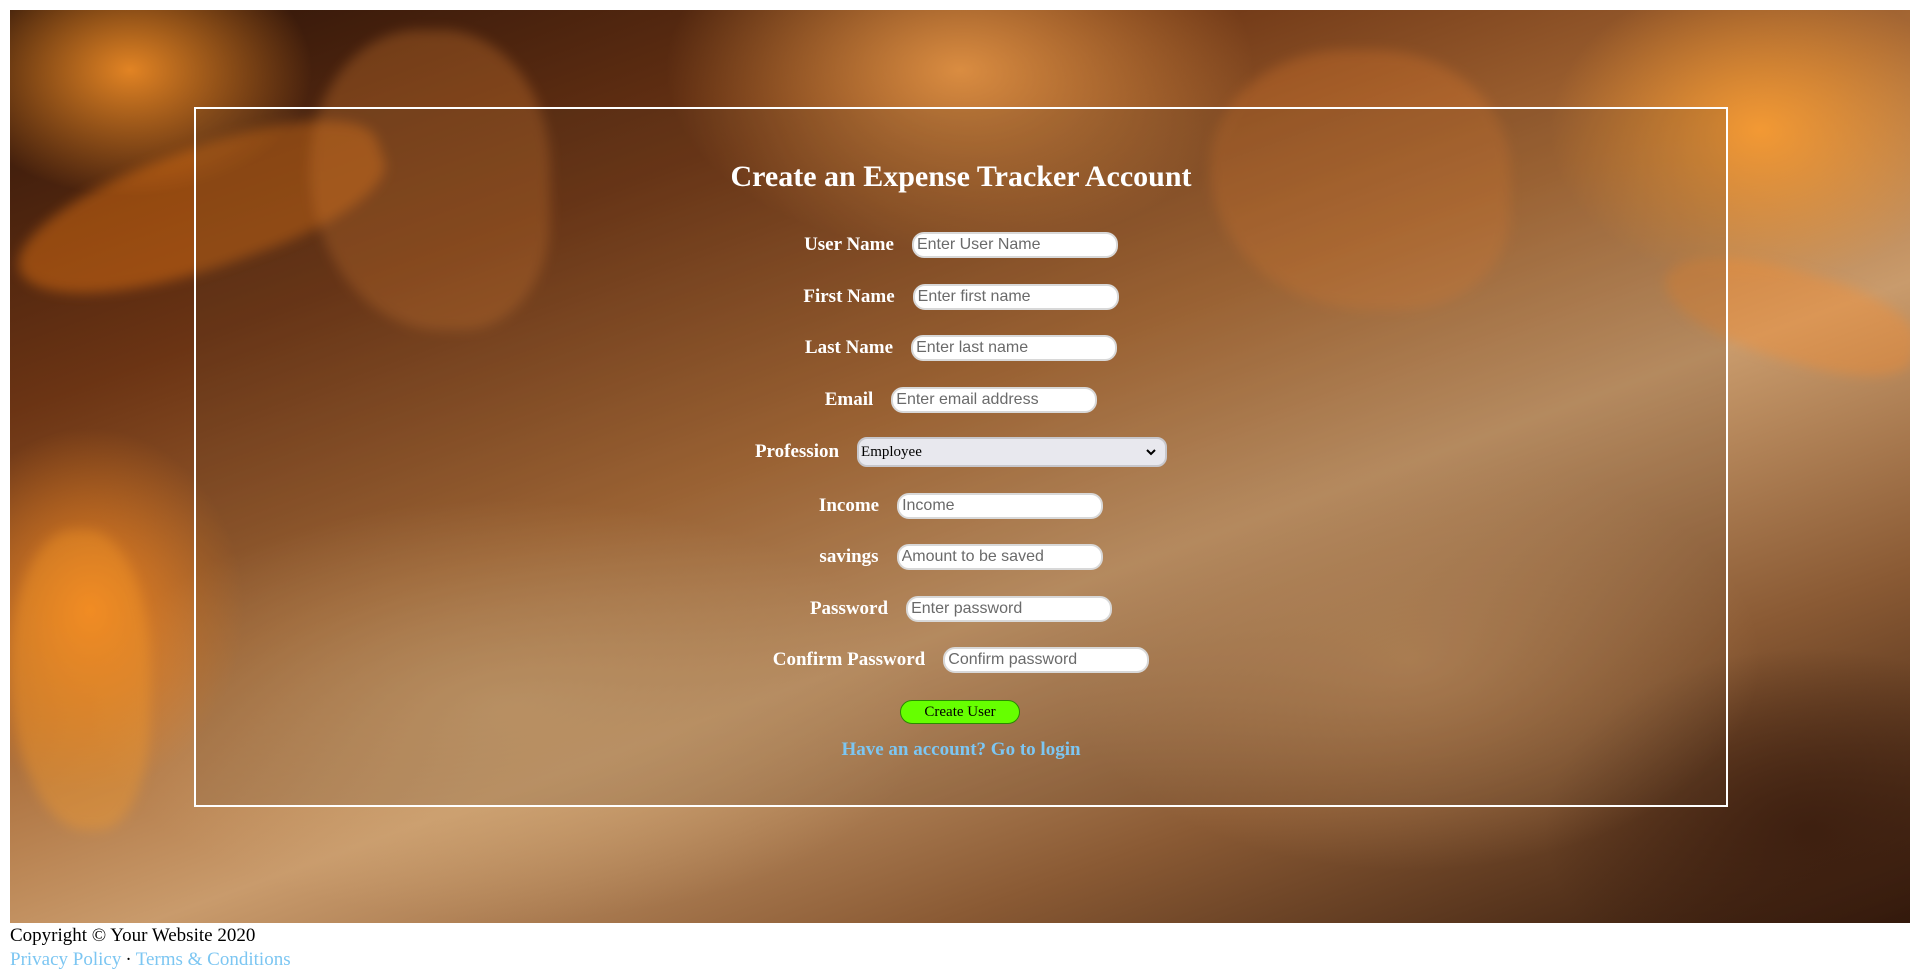  Describe the element at coordinates (1009, 609) in the screenshot. I see `password-input` at that location.